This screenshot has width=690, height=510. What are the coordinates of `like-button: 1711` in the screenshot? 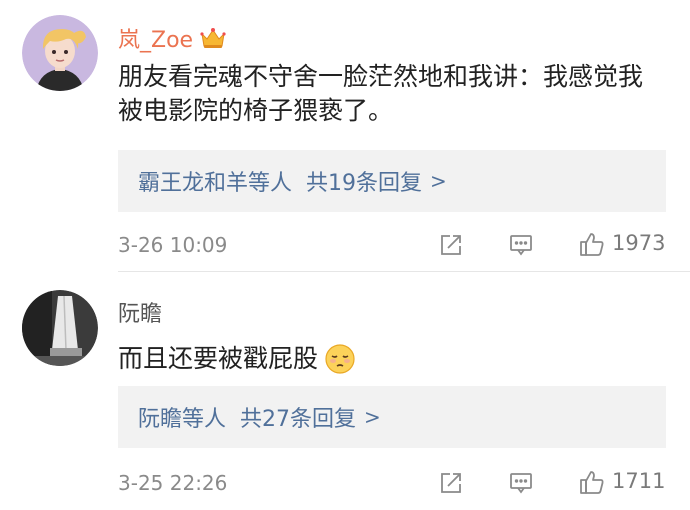 It's located at (621, 481).